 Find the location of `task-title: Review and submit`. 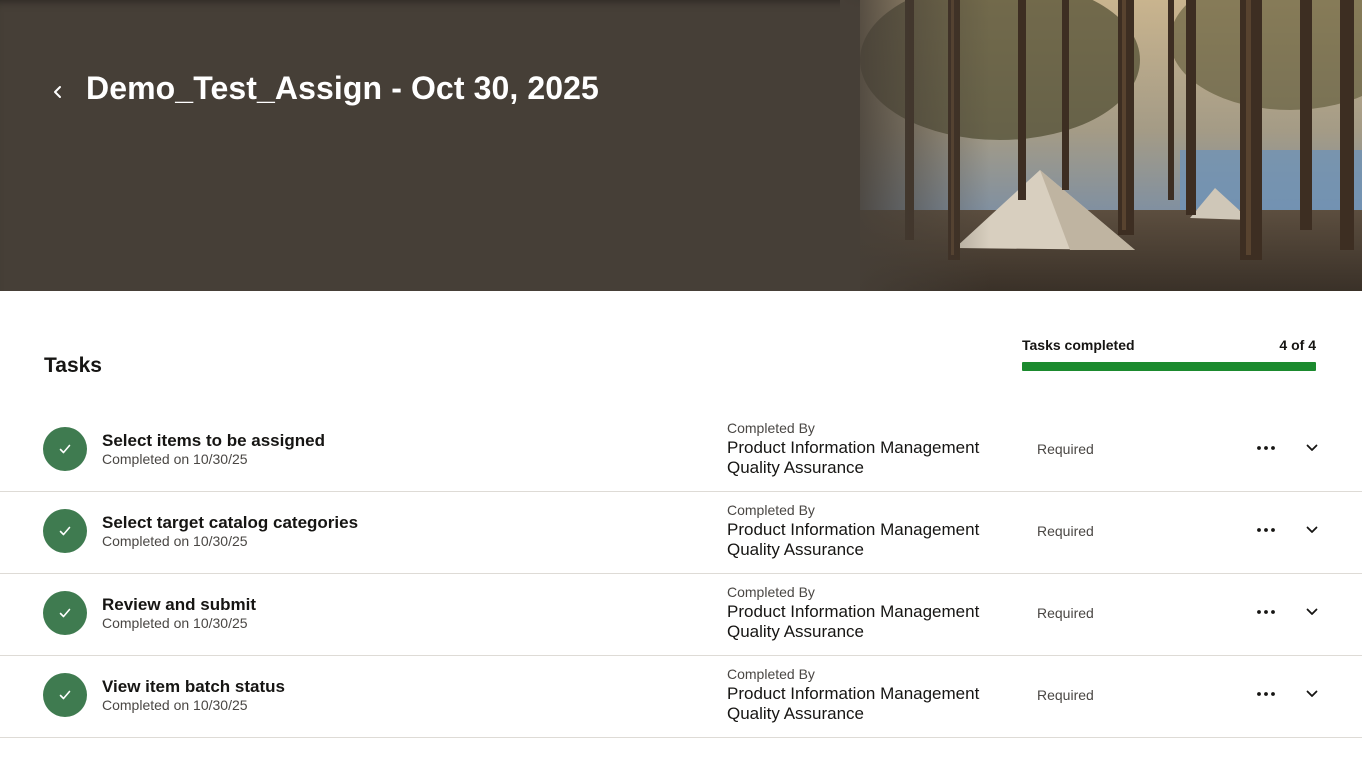

task-title: Review and submit is located at coordinates (179, 605).